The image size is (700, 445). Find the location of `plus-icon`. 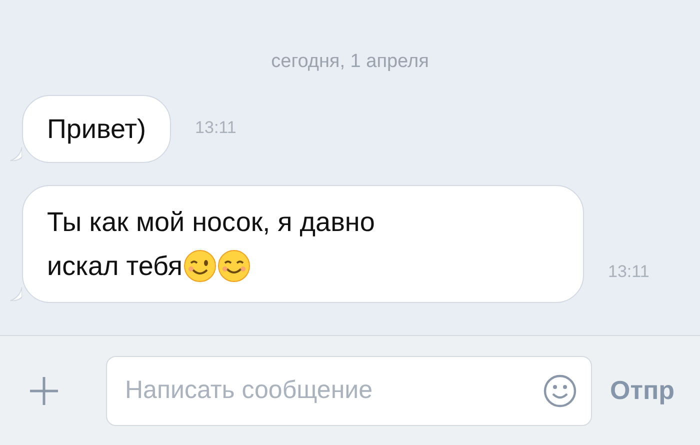

plus-icon is located at coordinates (44, 390).